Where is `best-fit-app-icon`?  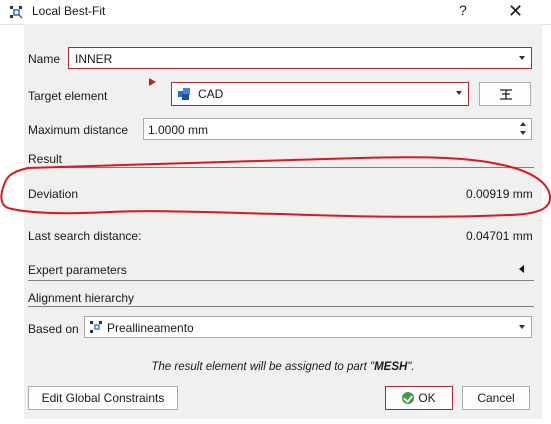
best-fit-app-icon is located at coordinates (16, 12).